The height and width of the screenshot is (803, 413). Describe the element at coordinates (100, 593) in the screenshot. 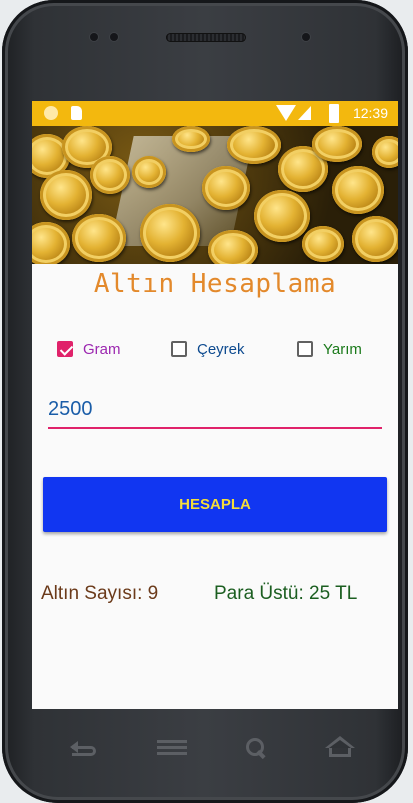

I see `gold-count-result: Altın Sayısı: 9` at that location.